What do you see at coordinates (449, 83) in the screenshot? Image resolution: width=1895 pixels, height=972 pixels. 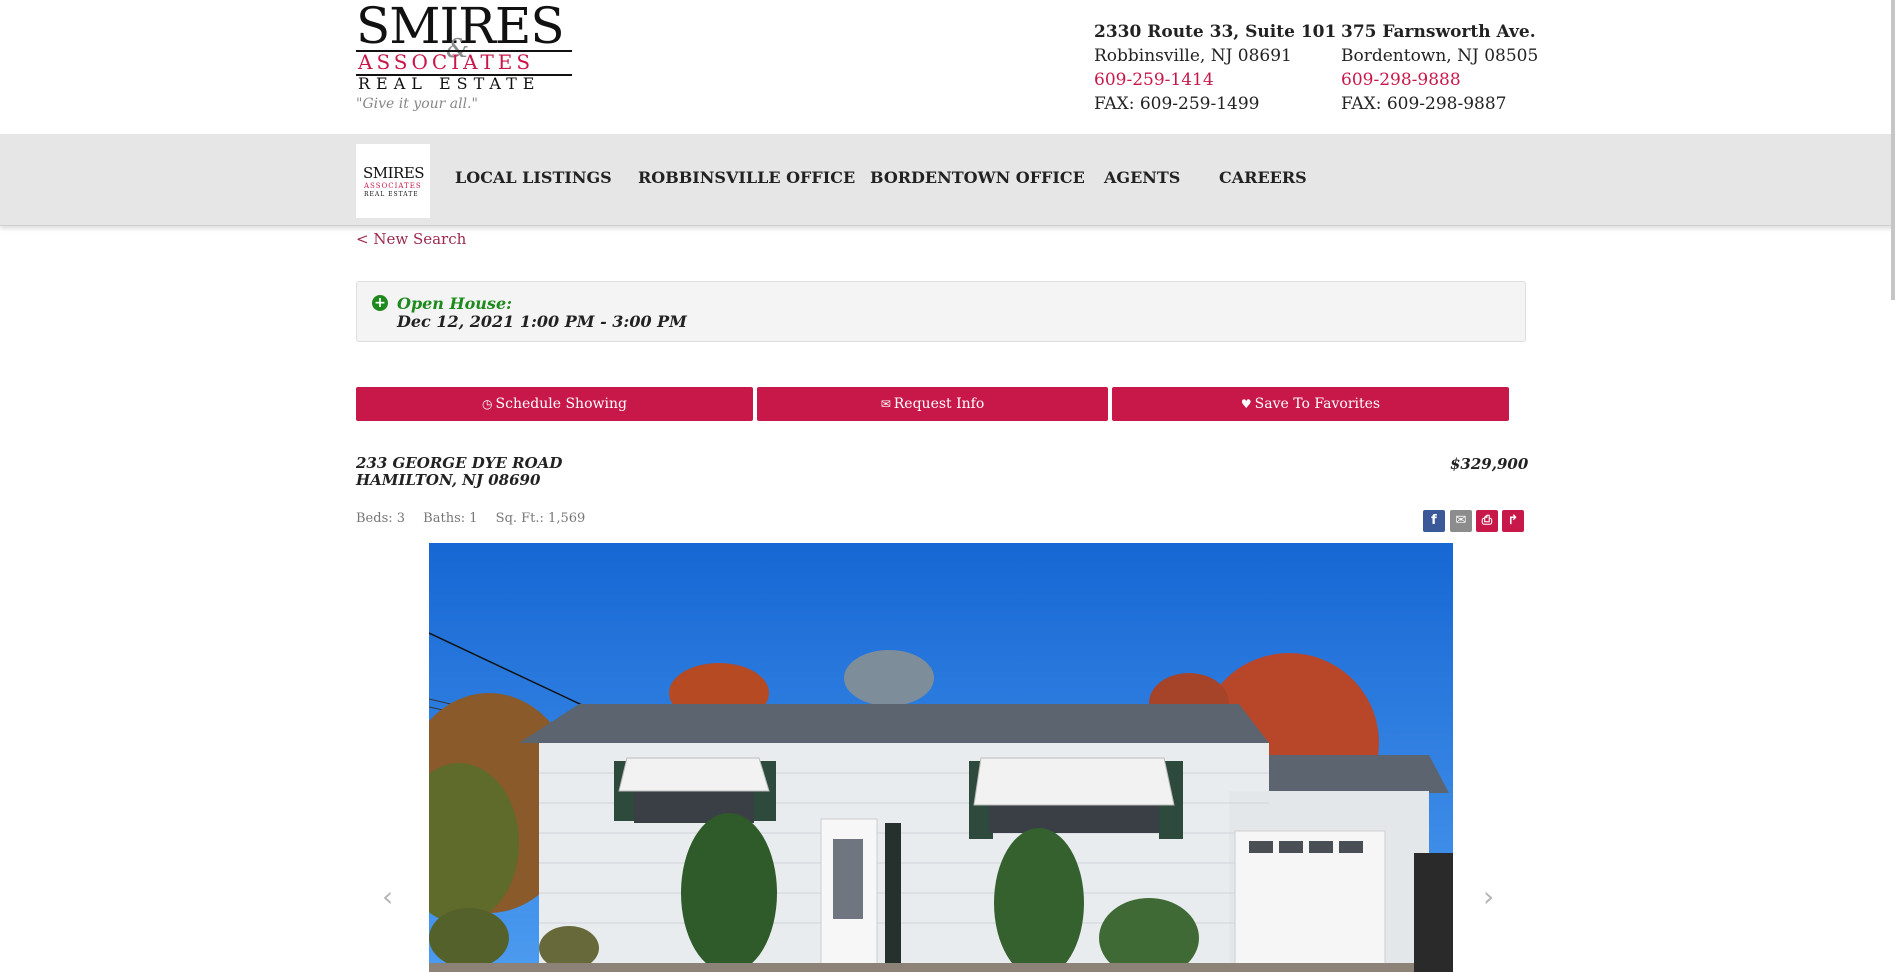 I see `logo-real-estate: REAL ESTATE` at bounding box center [449, 83].